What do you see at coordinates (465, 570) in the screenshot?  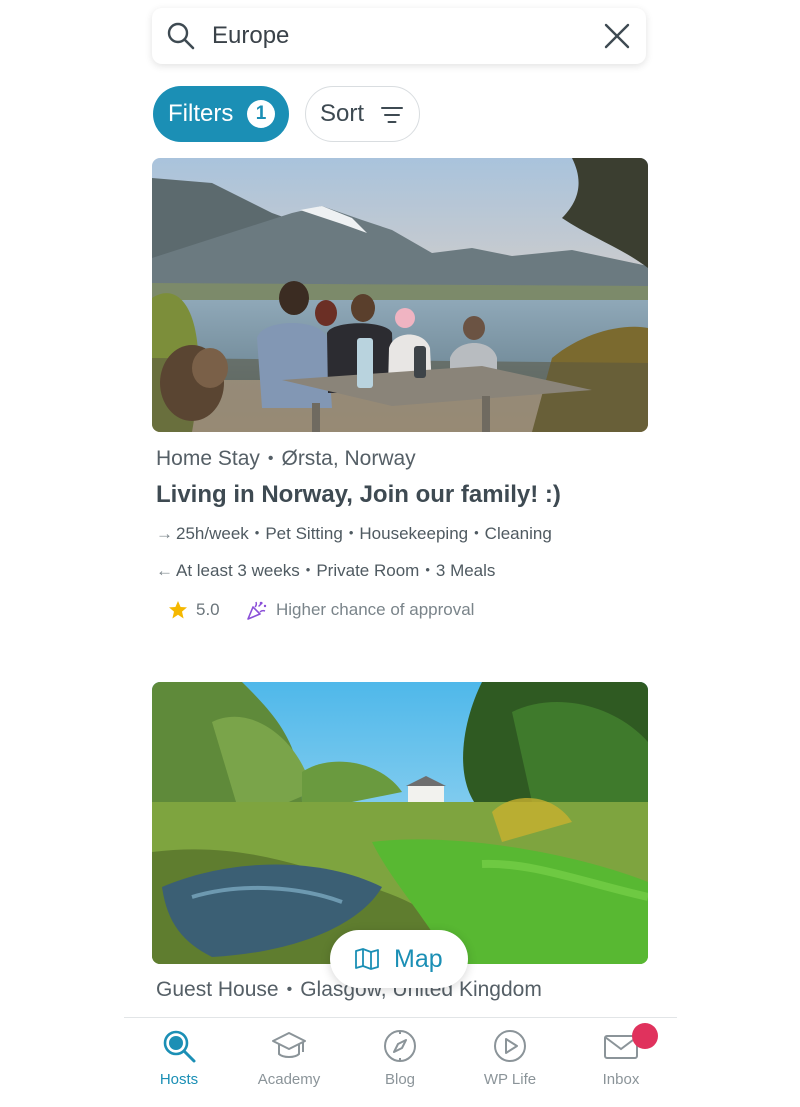 I see `benefit-item: 3 Meals` at bounding box center [465, 570].